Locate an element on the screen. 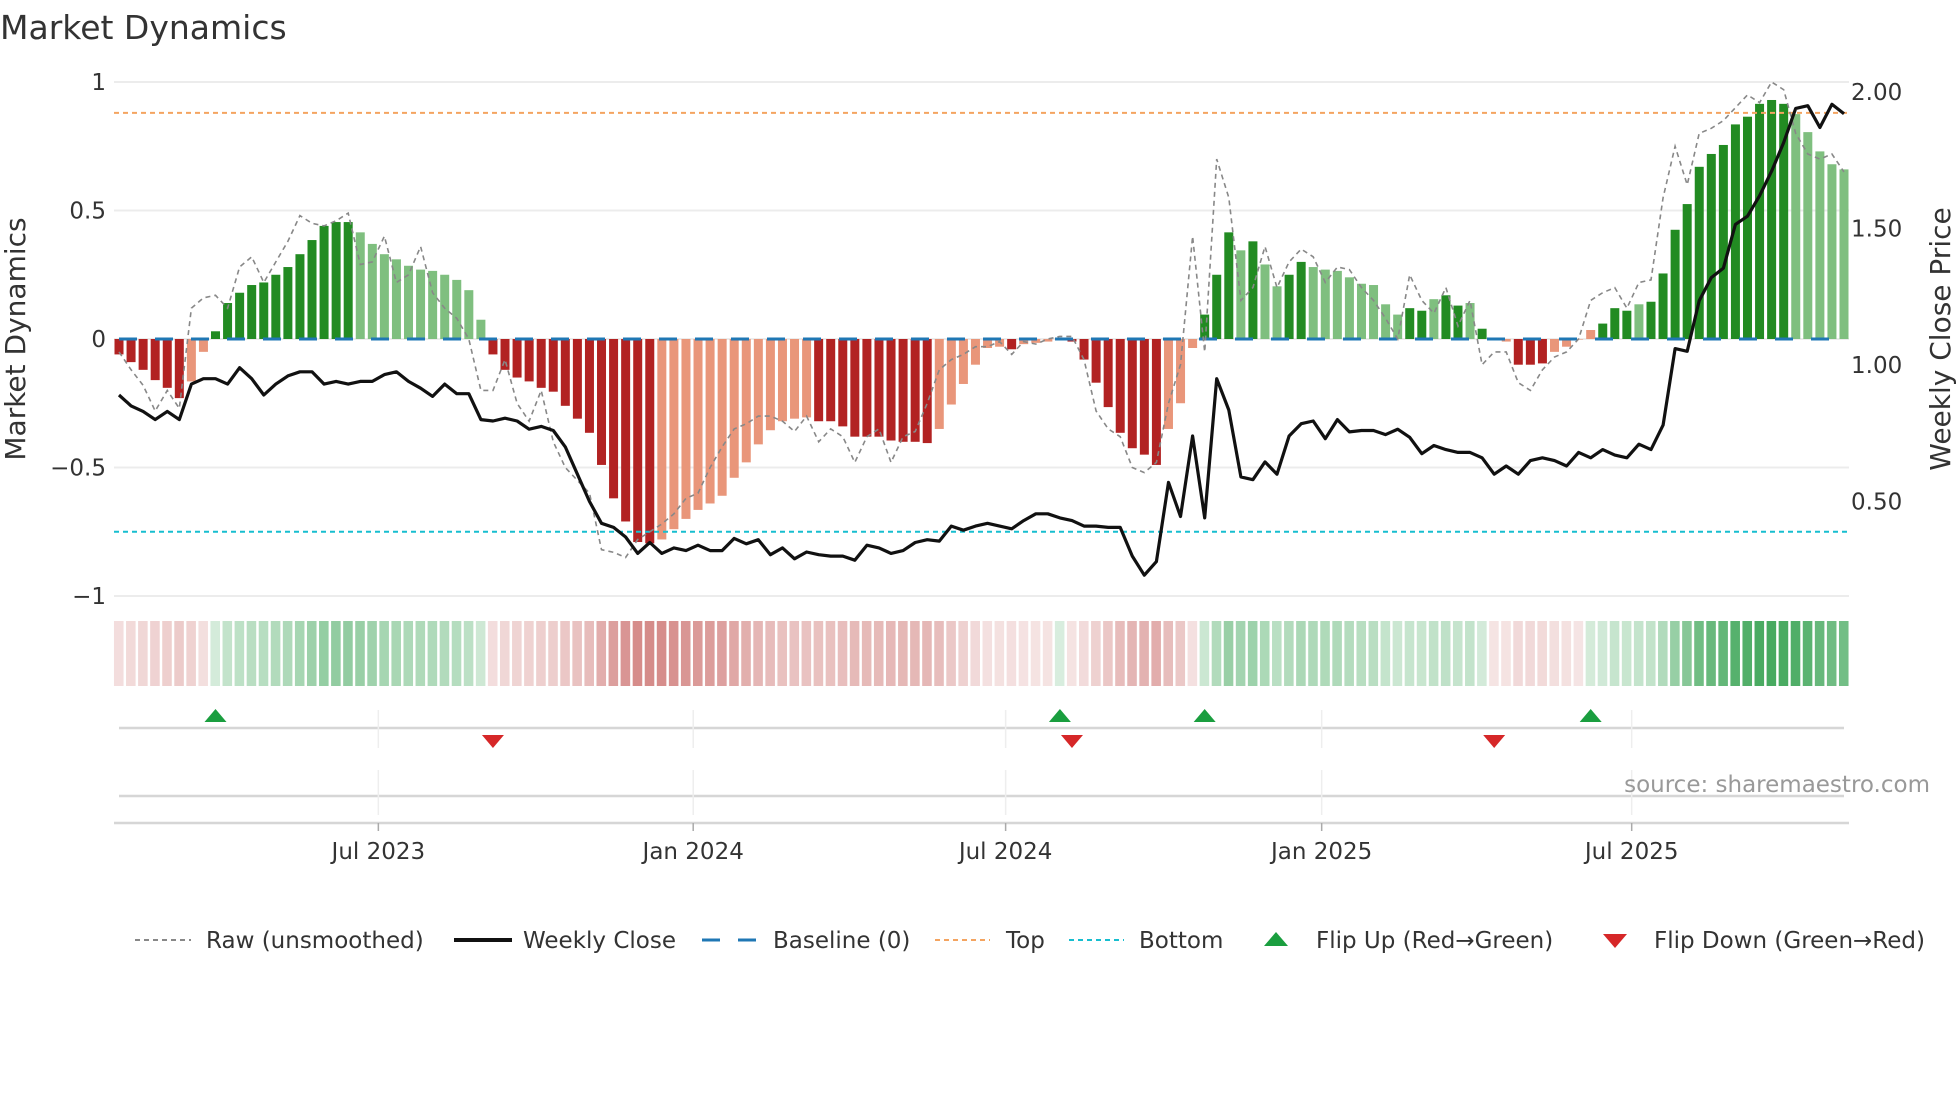 Image resolution: width=1960 pixels, height=1102 pixels. y2-tick-label: 2.00 is located at coordinates (1876, 93).